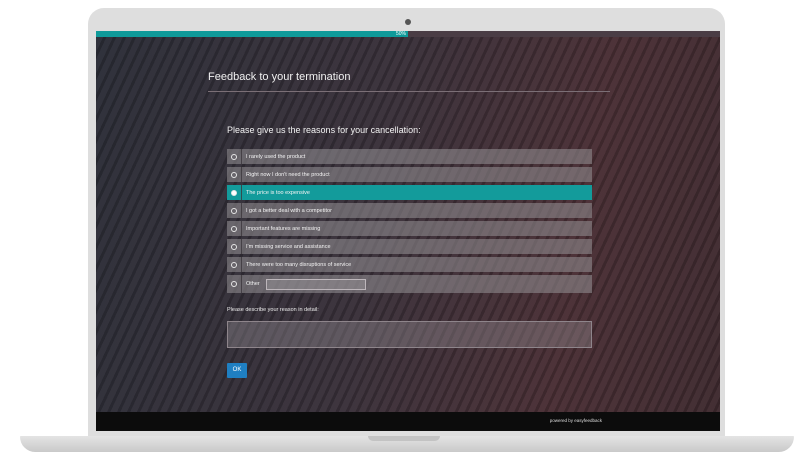  Describe the element at coordinates (409, 192) in the screenshot. I see `option-too-expensive: The price is too expensive` at that location.